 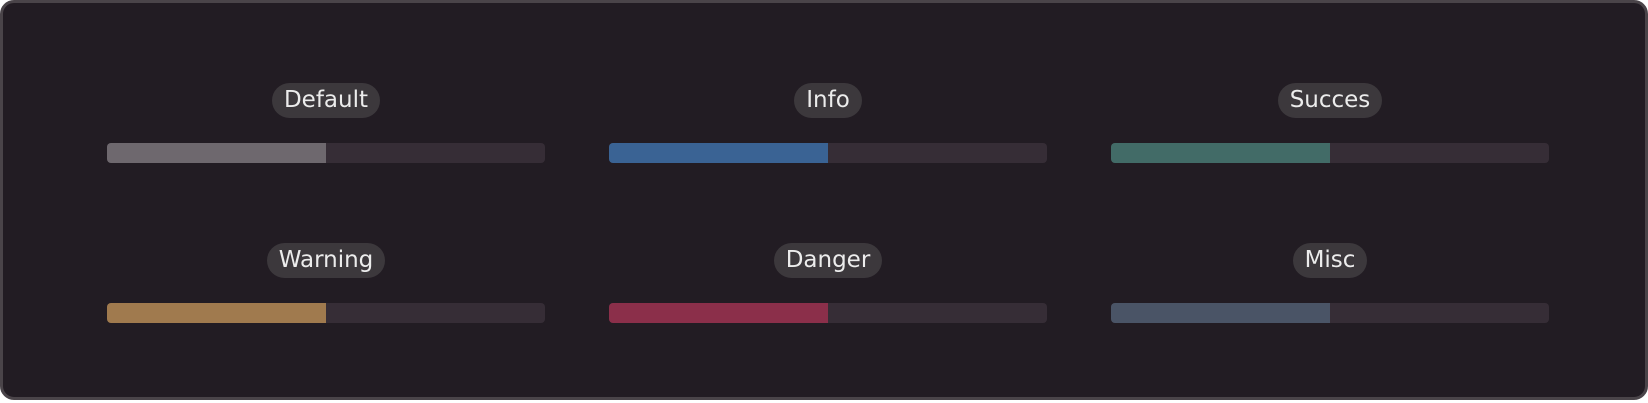 What do you see at coordinates (1330, 260) in the screenshot?
I see `progress-label-misc: Misc` at bounding box center [1330, 260].